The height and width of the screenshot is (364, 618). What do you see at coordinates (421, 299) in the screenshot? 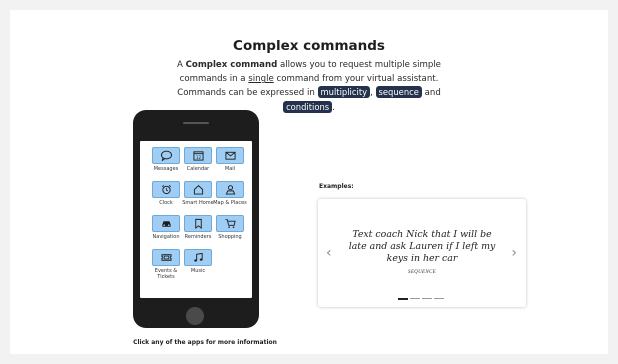
I see `carousel-indicators` at bounding box center [421, 299].